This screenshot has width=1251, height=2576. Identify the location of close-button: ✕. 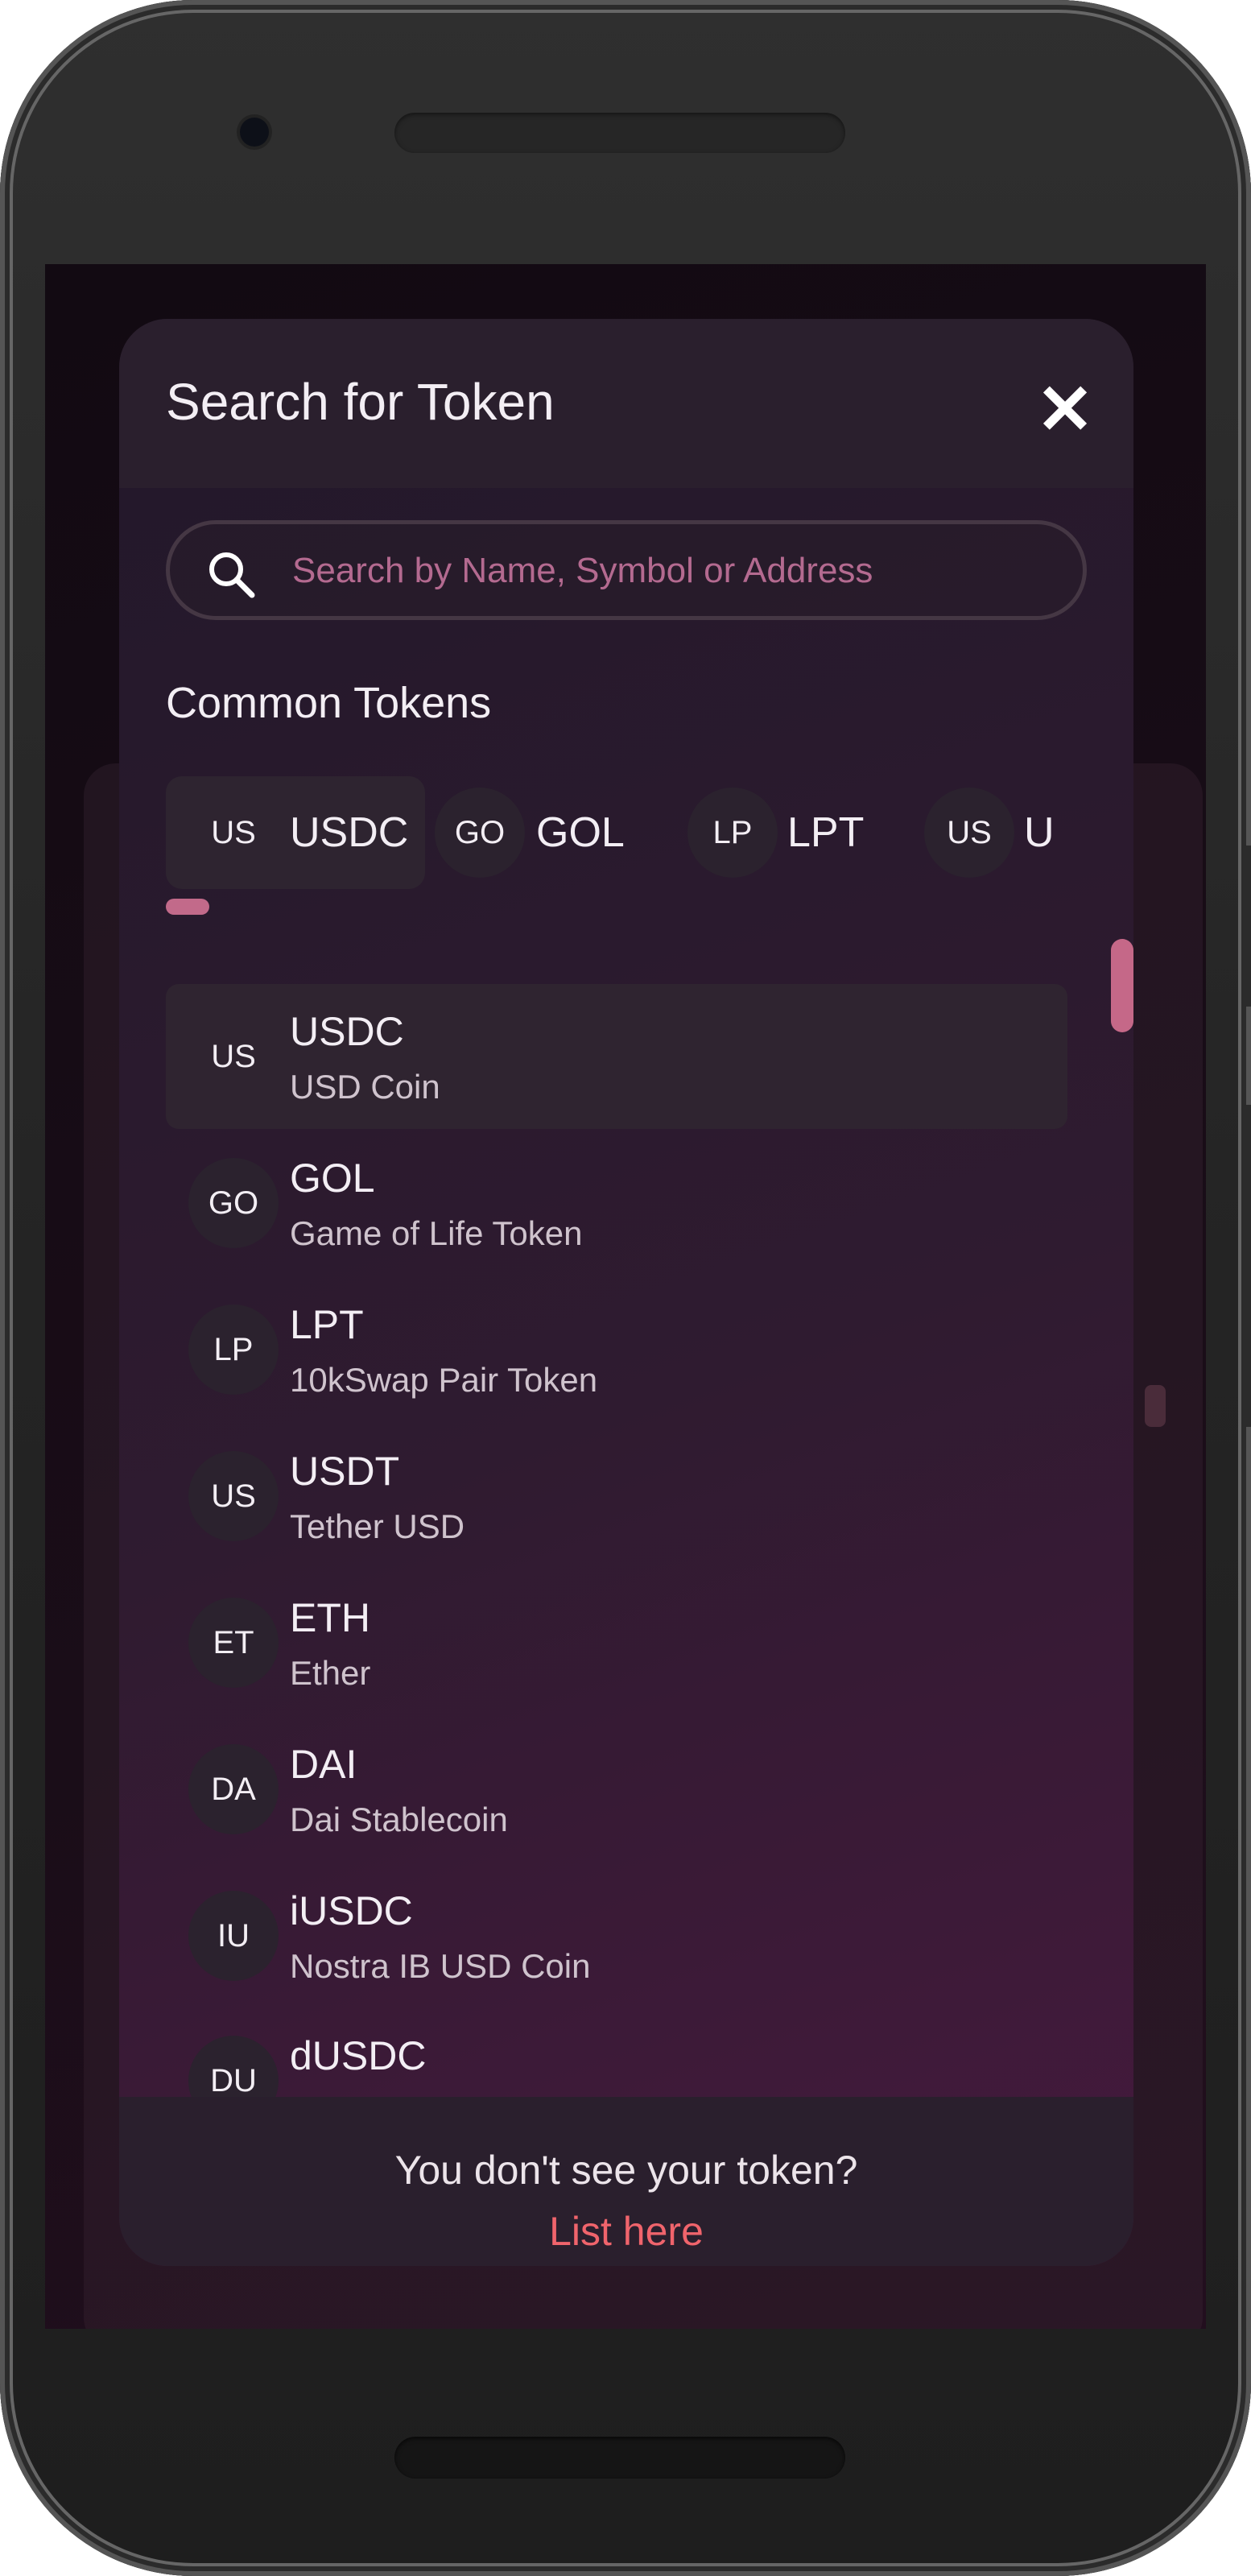
(1065, 410).